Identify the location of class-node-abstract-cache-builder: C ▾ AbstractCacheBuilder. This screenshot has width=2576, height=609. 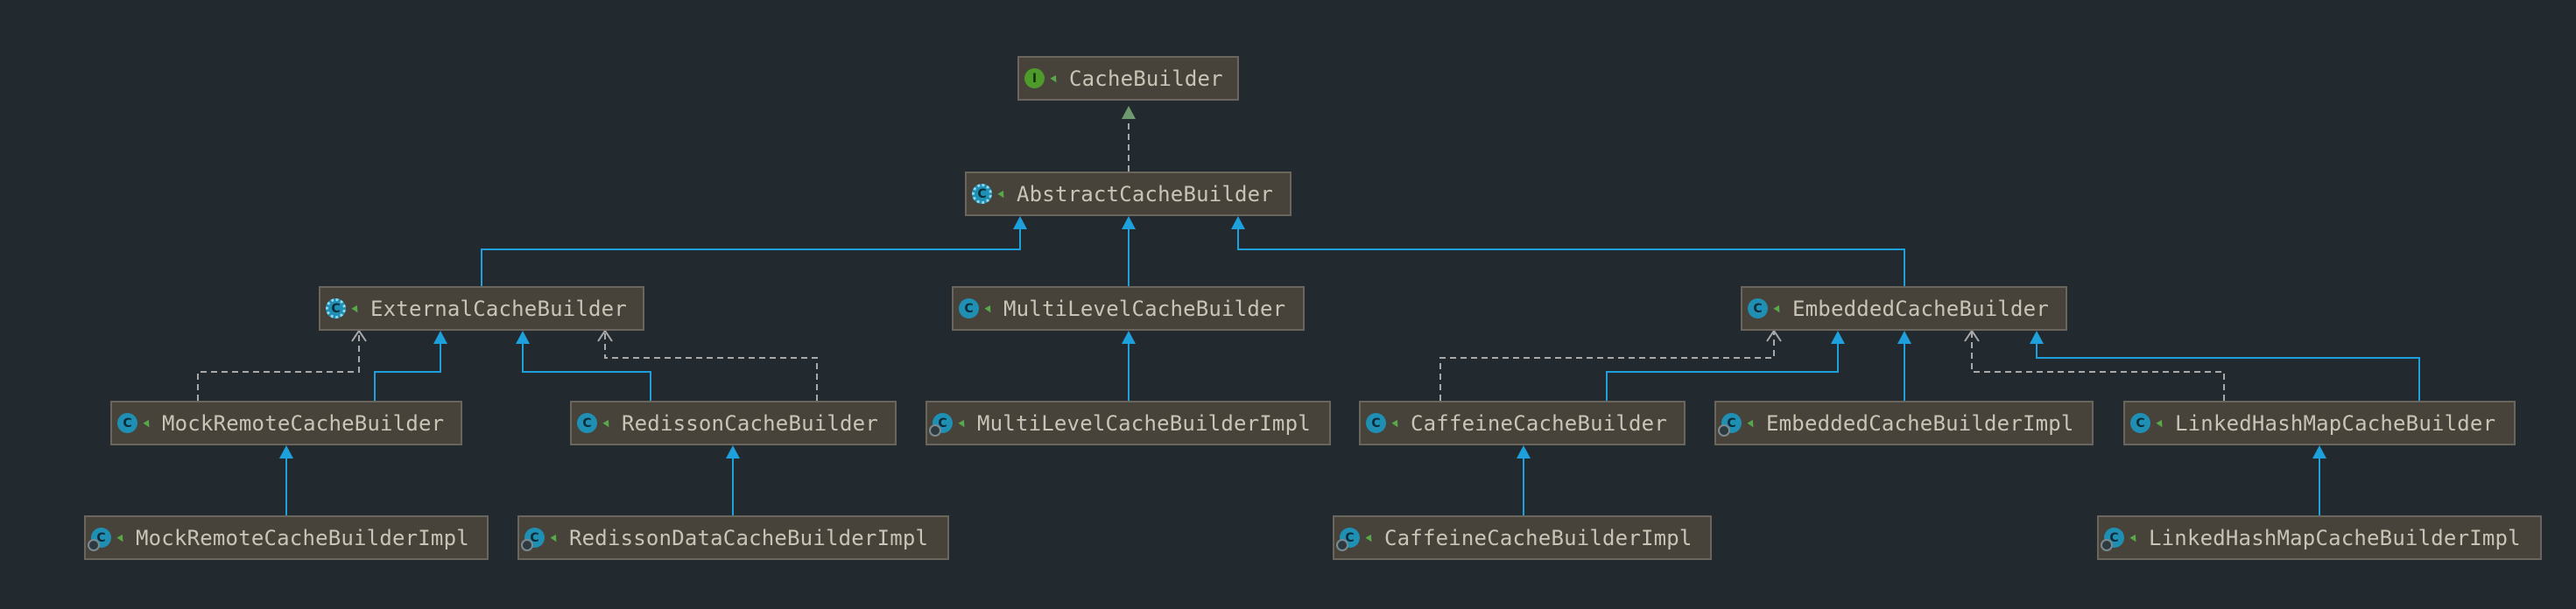
(1128, 194).